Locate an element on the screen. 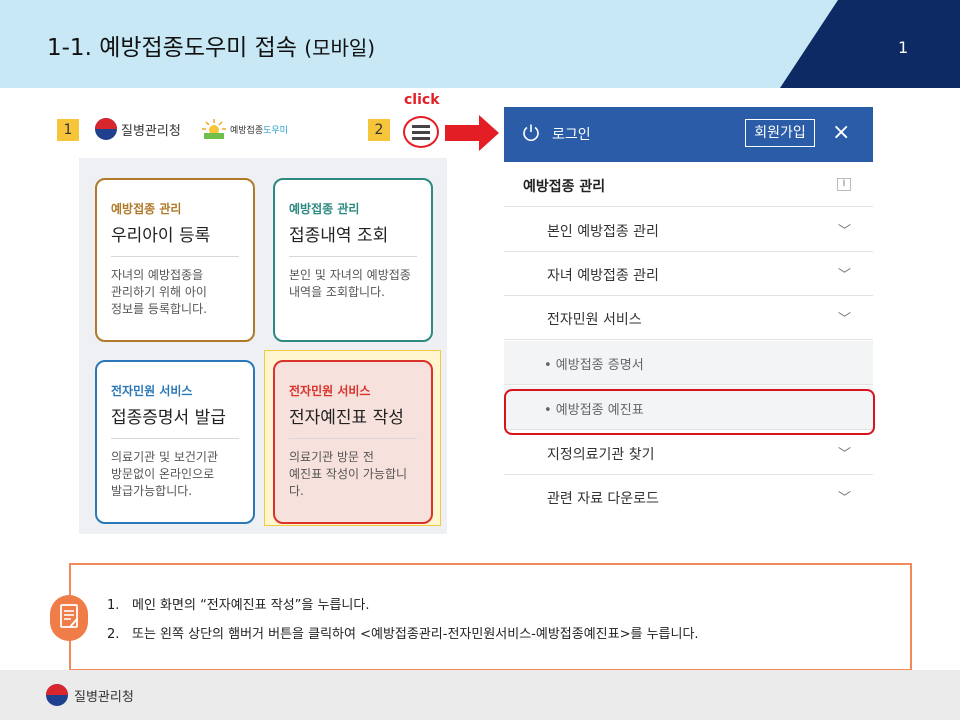  slide-title: 1-1. 예방접종도우미 접속 (모바일) is located at coordinates (211, 45).